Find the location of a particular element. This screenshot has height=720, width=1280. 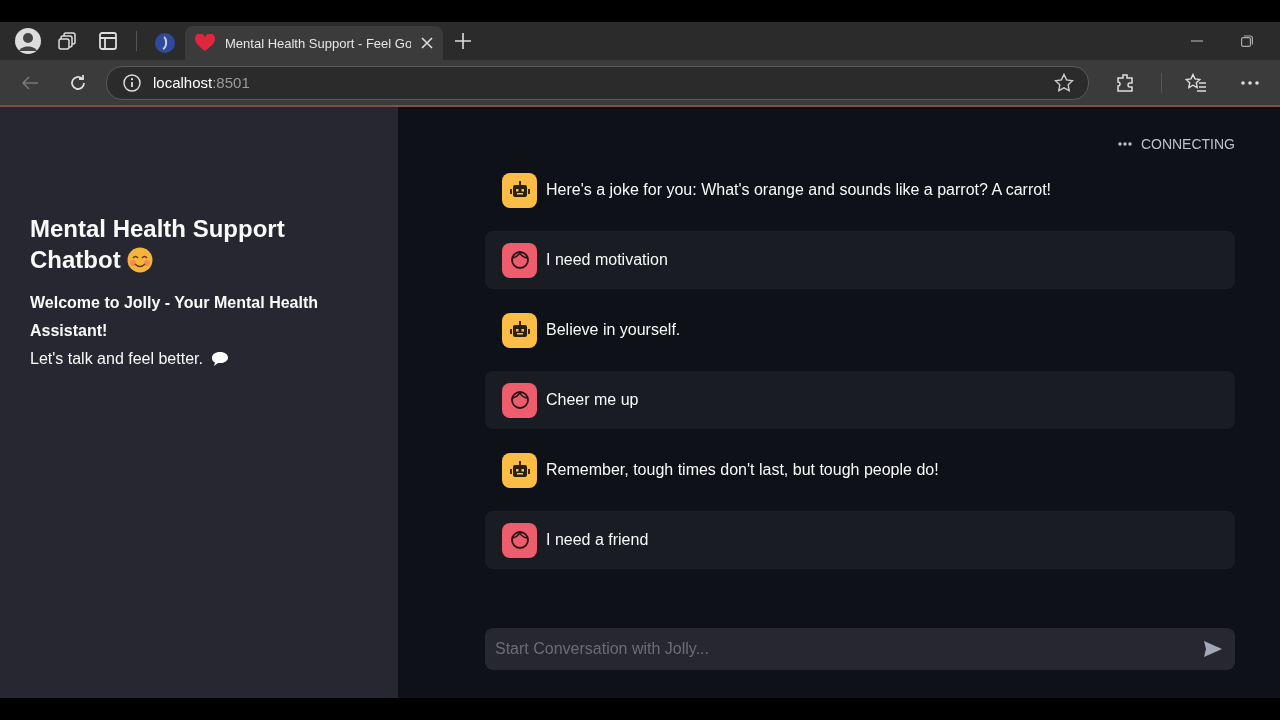

tab-actions-icon is located at coordinates (108, 41).